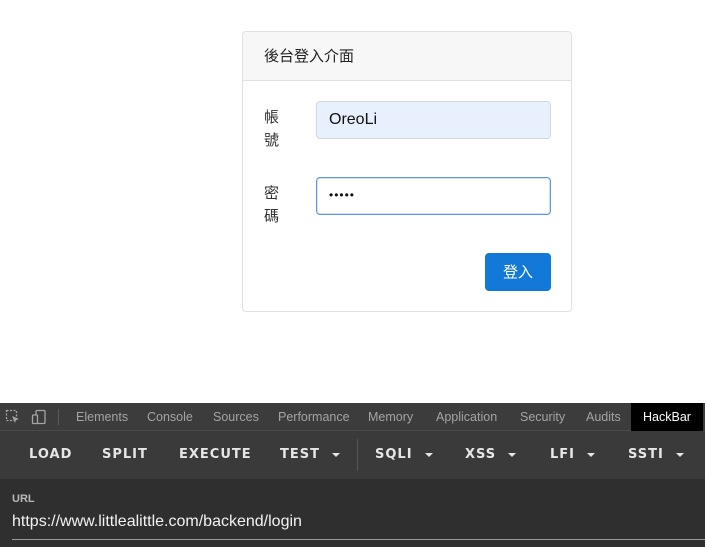  What do you see at coordinates (481, 454) in the screenshot?
I see `xss-label: XSS` at bounding box center [481, 454].